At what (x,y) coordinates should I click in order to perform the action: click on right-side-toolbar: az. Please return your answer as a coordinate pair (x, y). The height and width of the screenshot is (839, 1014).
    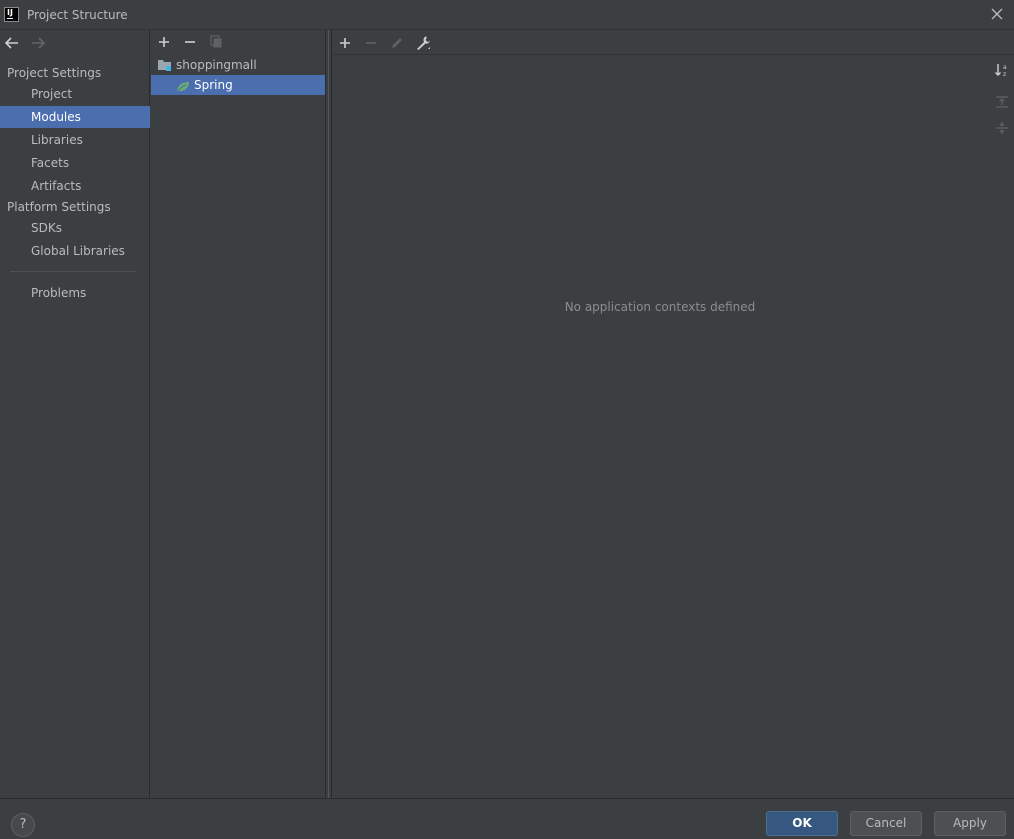
    Looking at the image, I should click on (1002, 101).